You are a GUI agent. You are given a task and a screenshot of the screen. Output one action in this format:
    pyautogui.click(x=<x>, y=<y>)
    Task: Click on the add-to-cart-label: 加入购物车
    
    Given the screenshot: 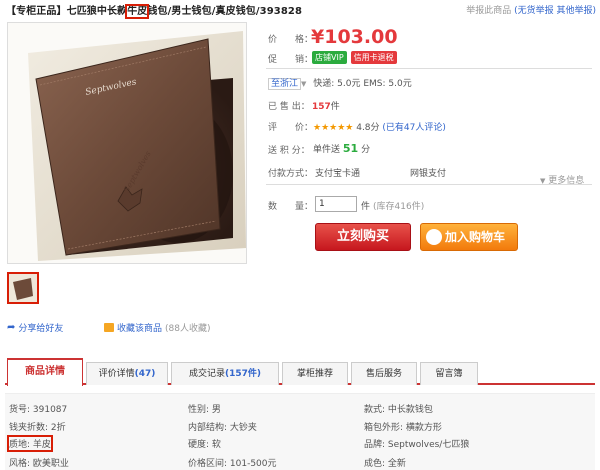 What is the action you would take?
    pyautogui.click(x=475, y=237)
    